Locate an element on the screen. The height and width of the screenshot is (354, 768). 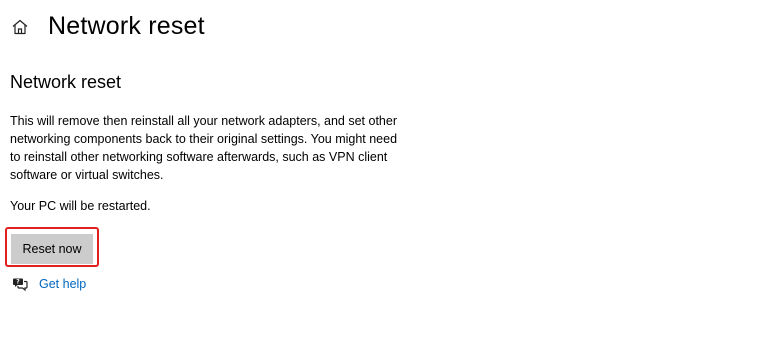
get-help-link: ? Get help is located at coordinates (49, 284).